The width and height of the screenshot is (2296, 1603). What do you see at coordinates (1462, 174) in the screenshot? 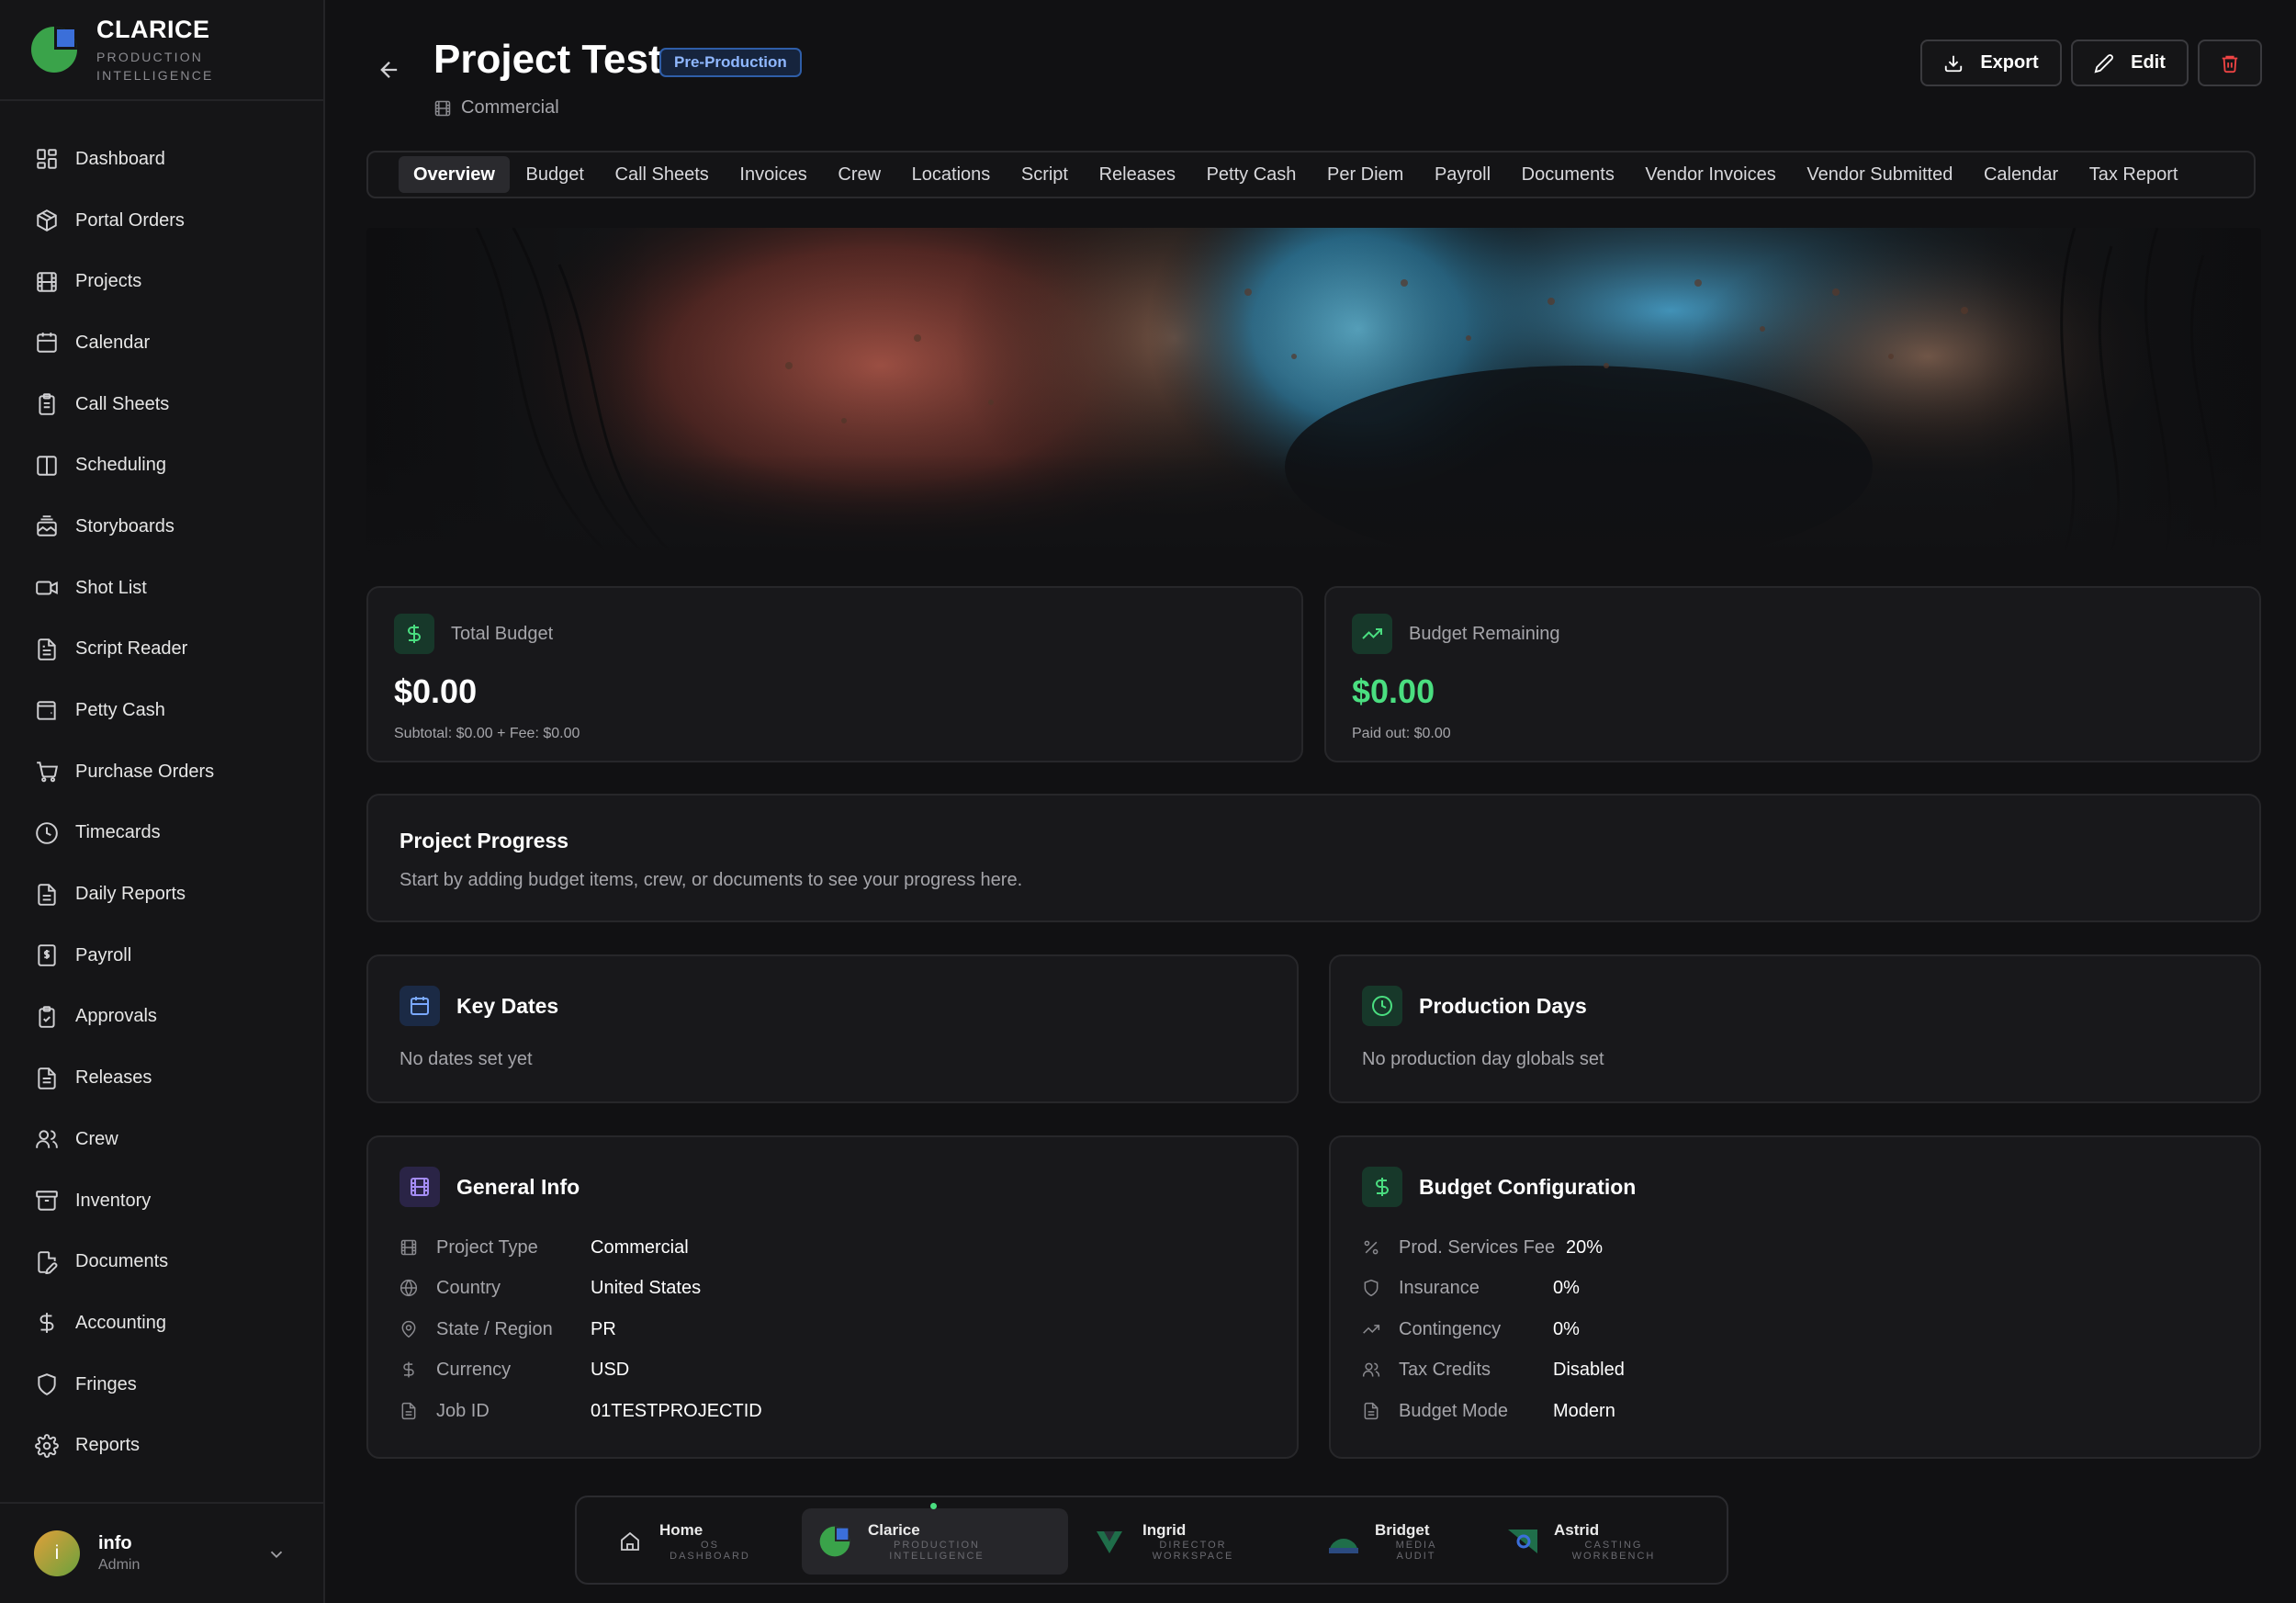
I see `tab-payroll: Payroll` at bounding box center [1462, 174].